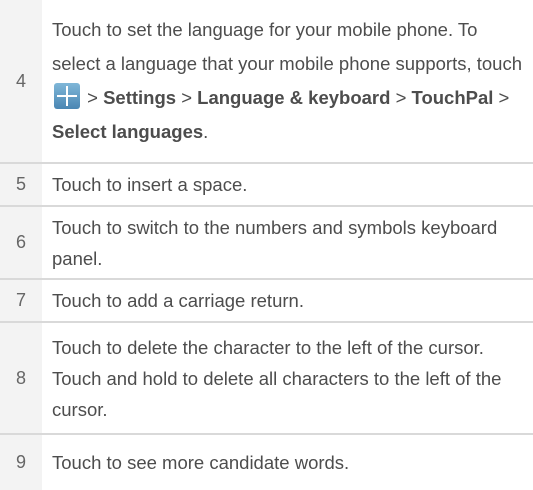 The image size is (533, 490). I want to click on grid-menu-icon, so click(67, 96).